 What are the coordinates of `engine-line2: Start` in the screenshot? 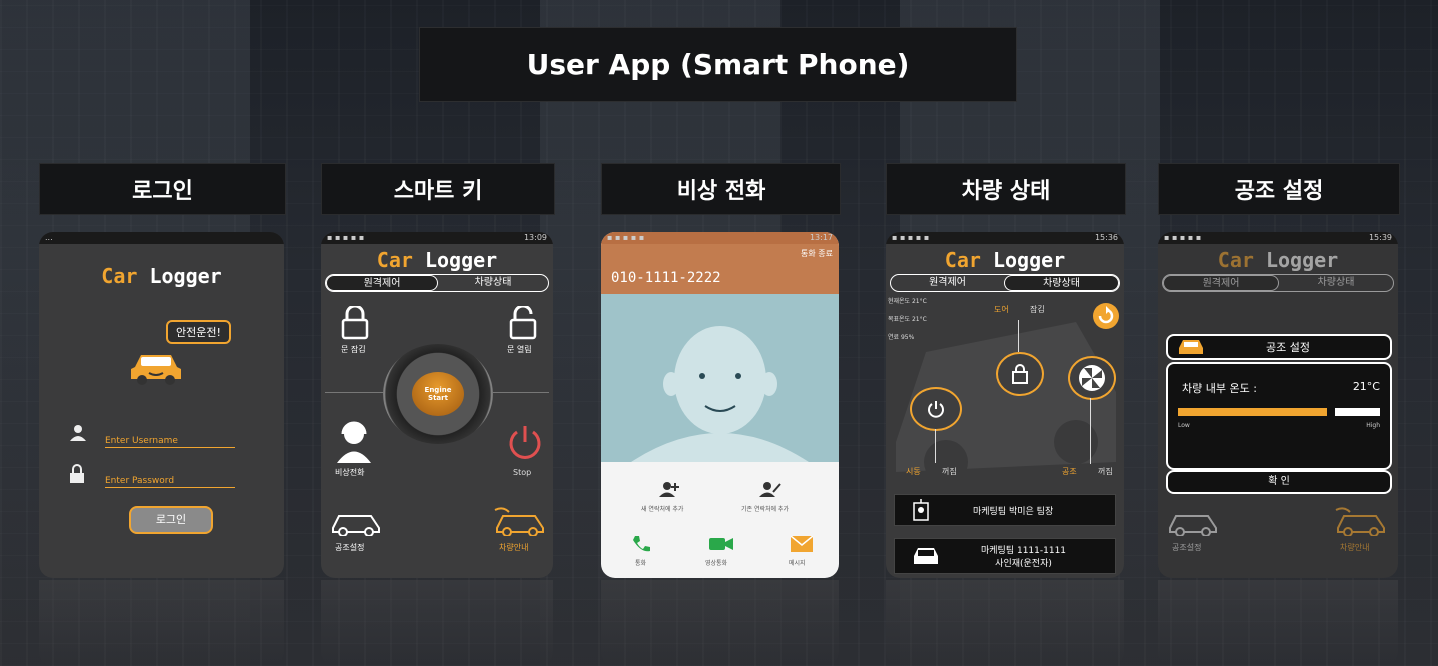 It's located at (438, 398).